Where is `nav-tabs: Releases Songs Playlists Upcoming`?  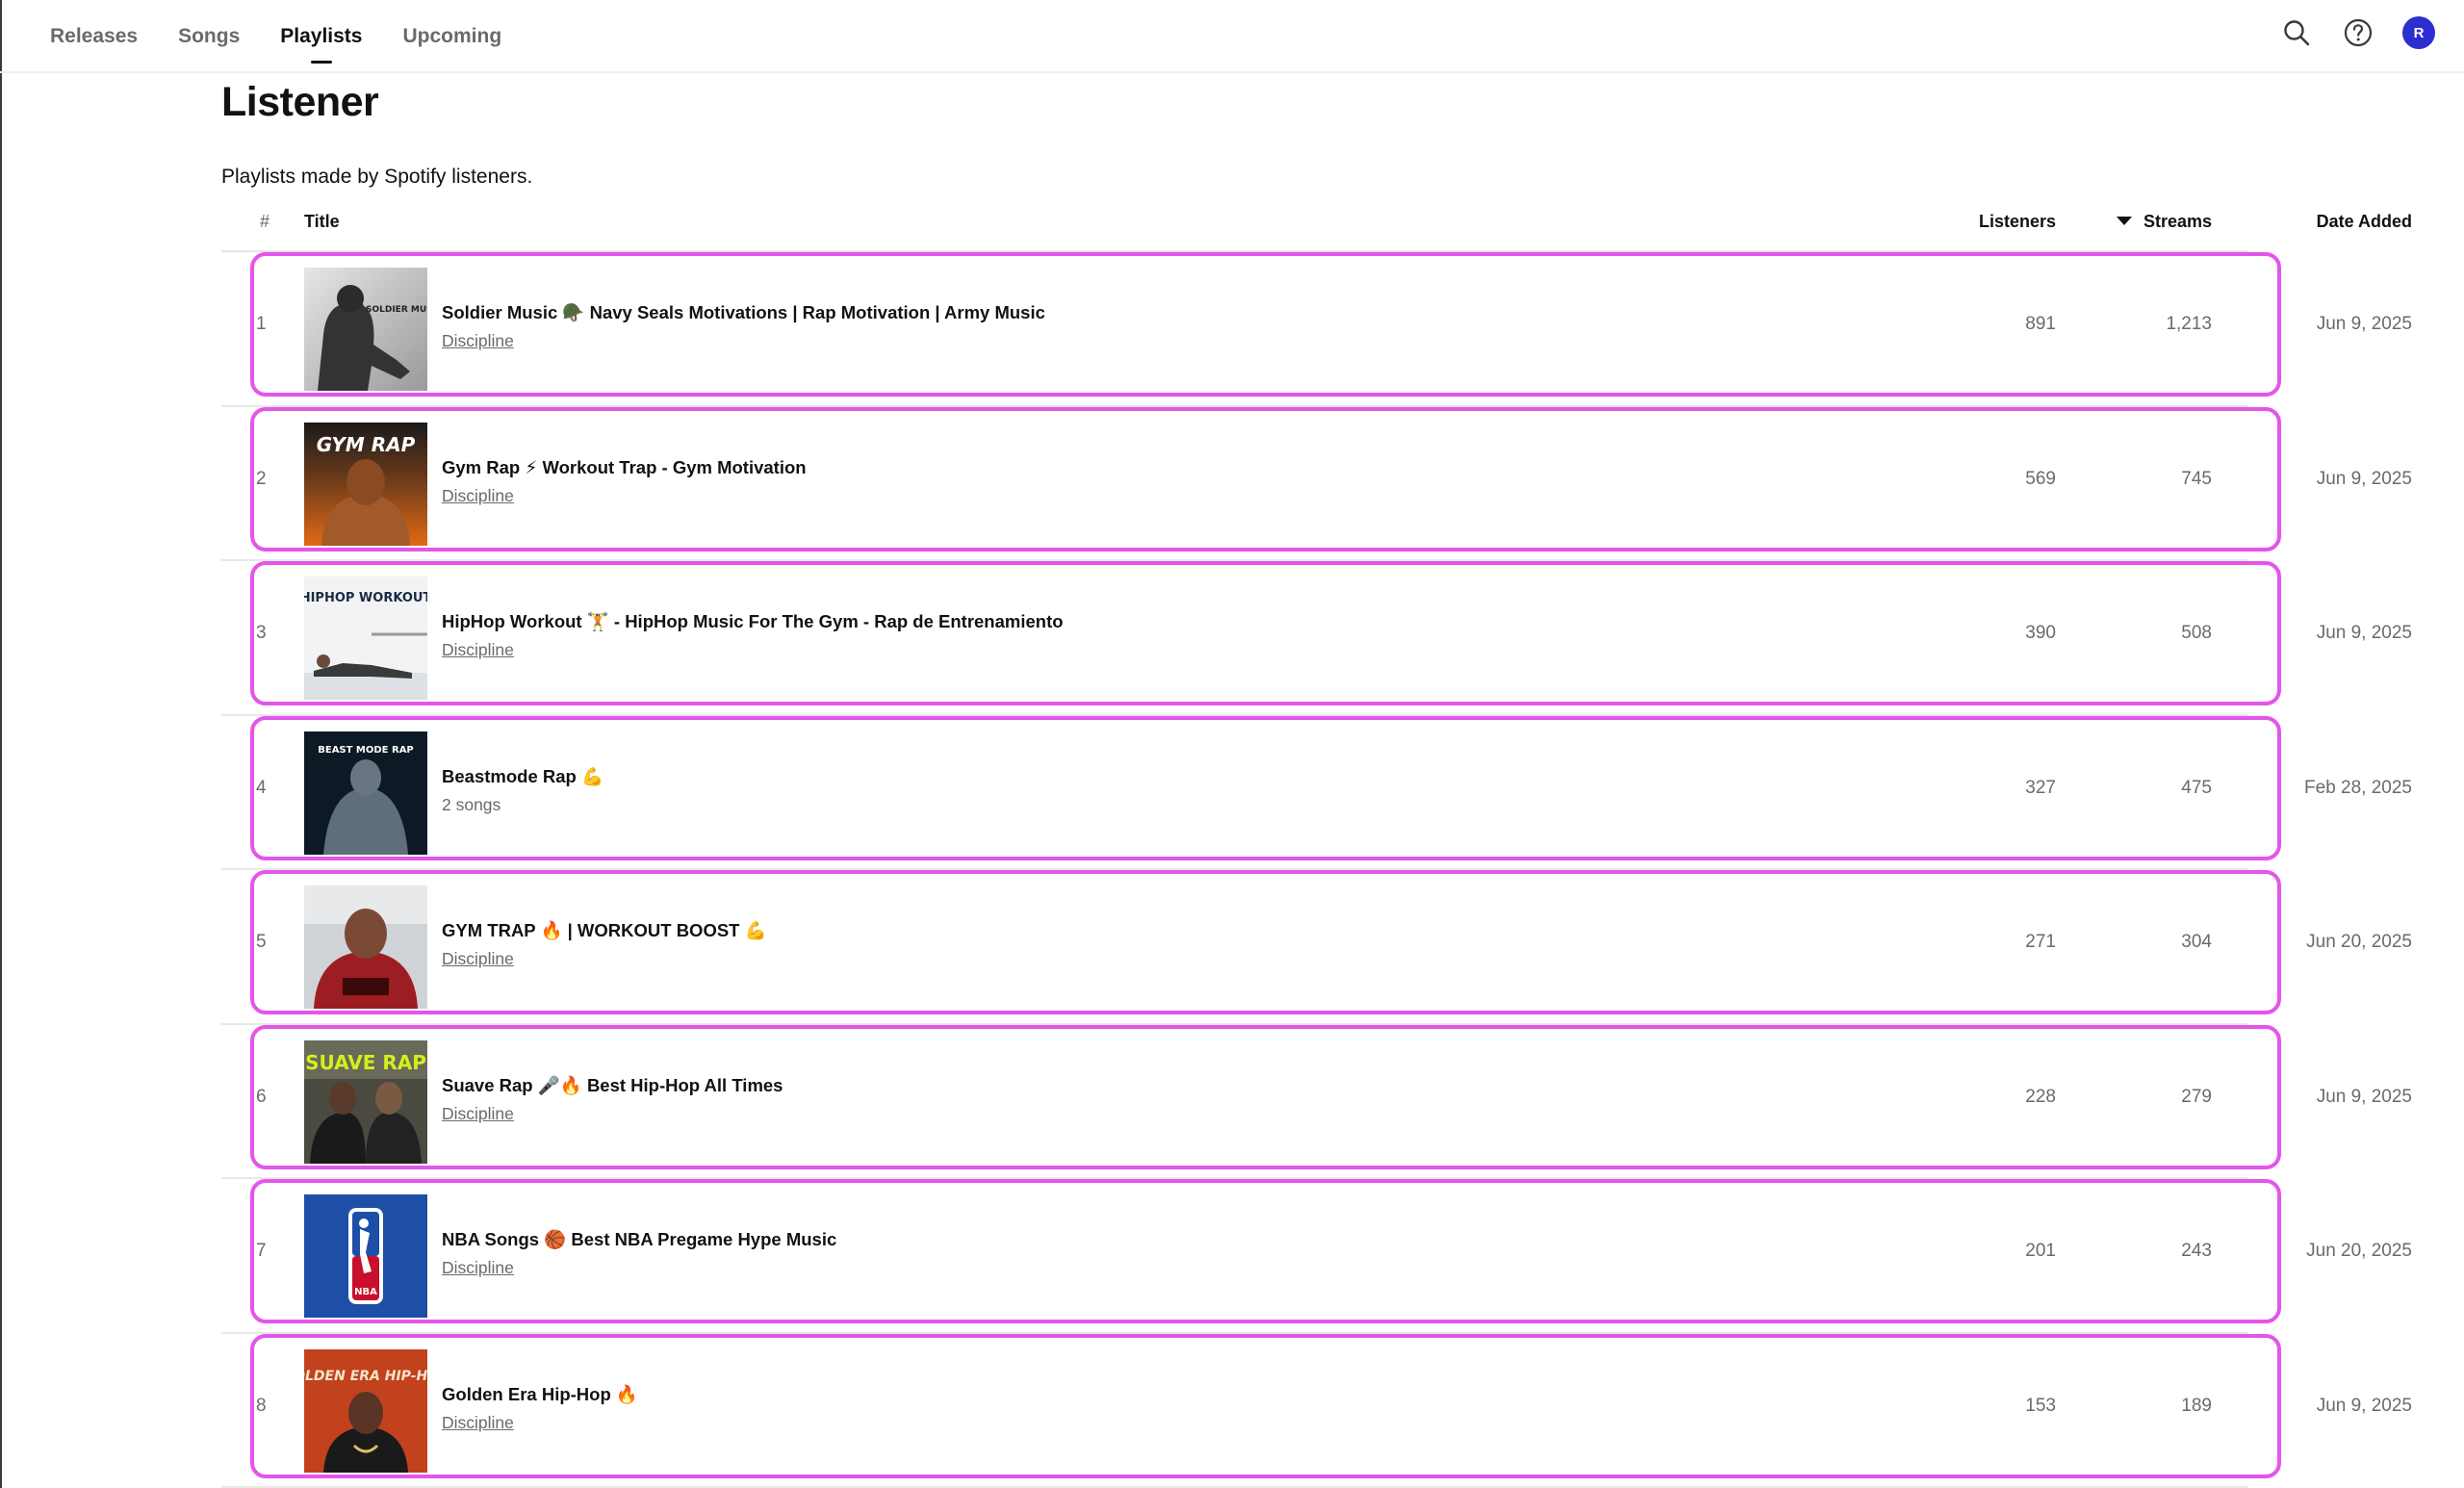 nav-tabs: Releases Songs Playlists Upcoming is located at coordinates (296, 36).